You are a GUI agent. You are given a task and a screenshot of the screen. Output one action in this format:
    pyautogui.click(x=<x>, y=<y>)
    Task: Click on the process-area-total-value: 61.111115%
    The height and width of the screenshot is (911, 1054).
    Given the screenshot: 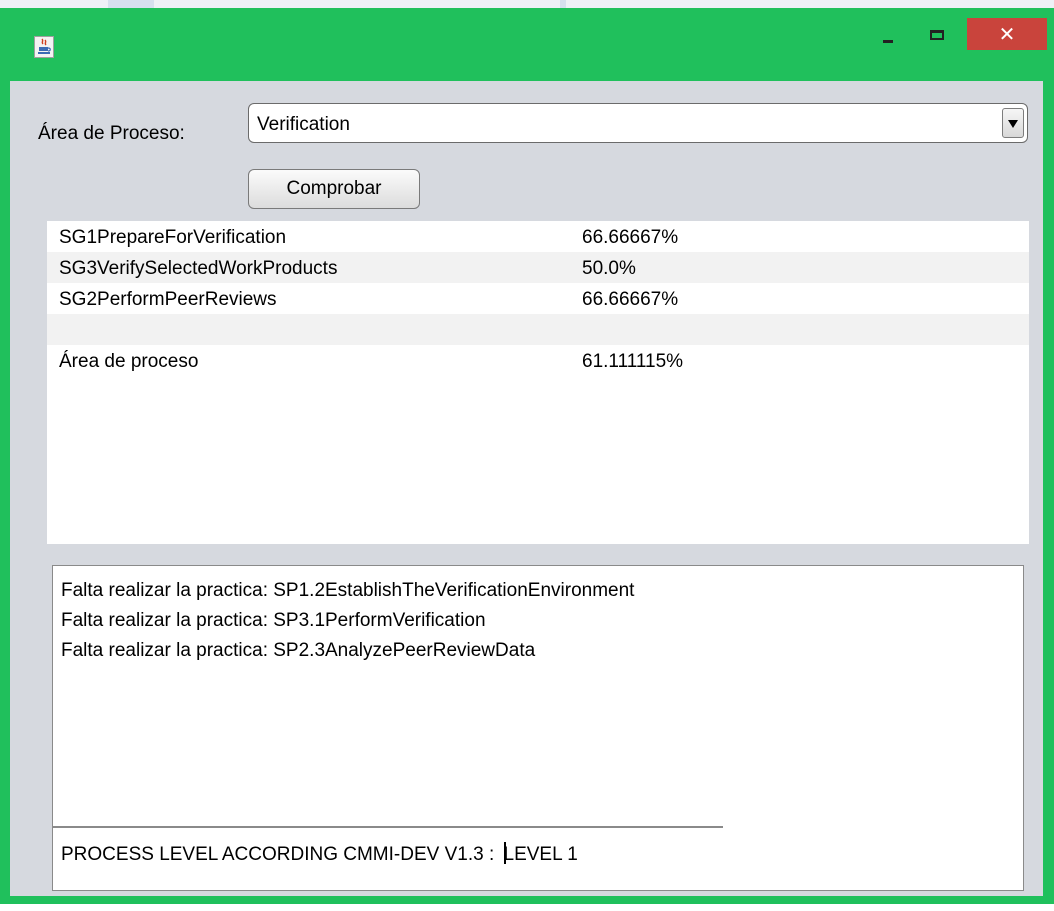 What is the action you would take?
    pyautogui.click(x=633, y=361)
    